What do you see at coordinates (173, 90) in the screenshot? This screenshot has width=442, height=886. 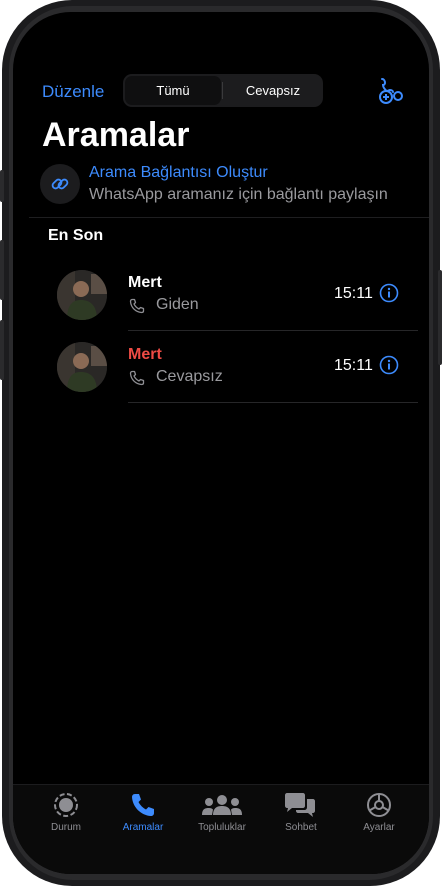 I see `segment-all: Tümü` at bounding box center [173, 90].